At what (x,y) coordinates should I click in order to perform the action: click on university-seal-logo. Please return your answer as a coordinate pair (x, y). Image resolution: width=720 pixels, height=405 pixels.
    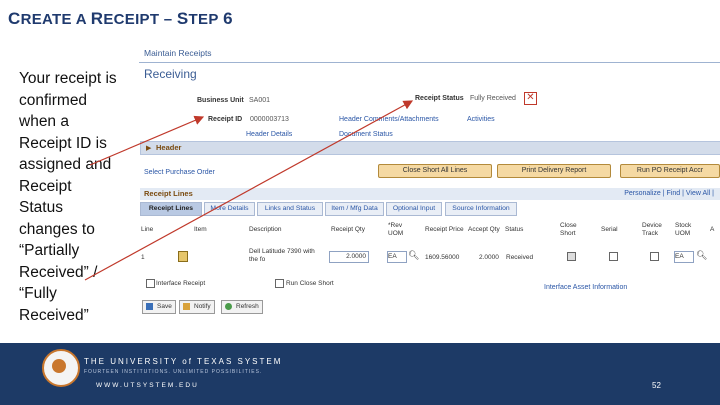
    Looking at the image, I should click on (61, 368).